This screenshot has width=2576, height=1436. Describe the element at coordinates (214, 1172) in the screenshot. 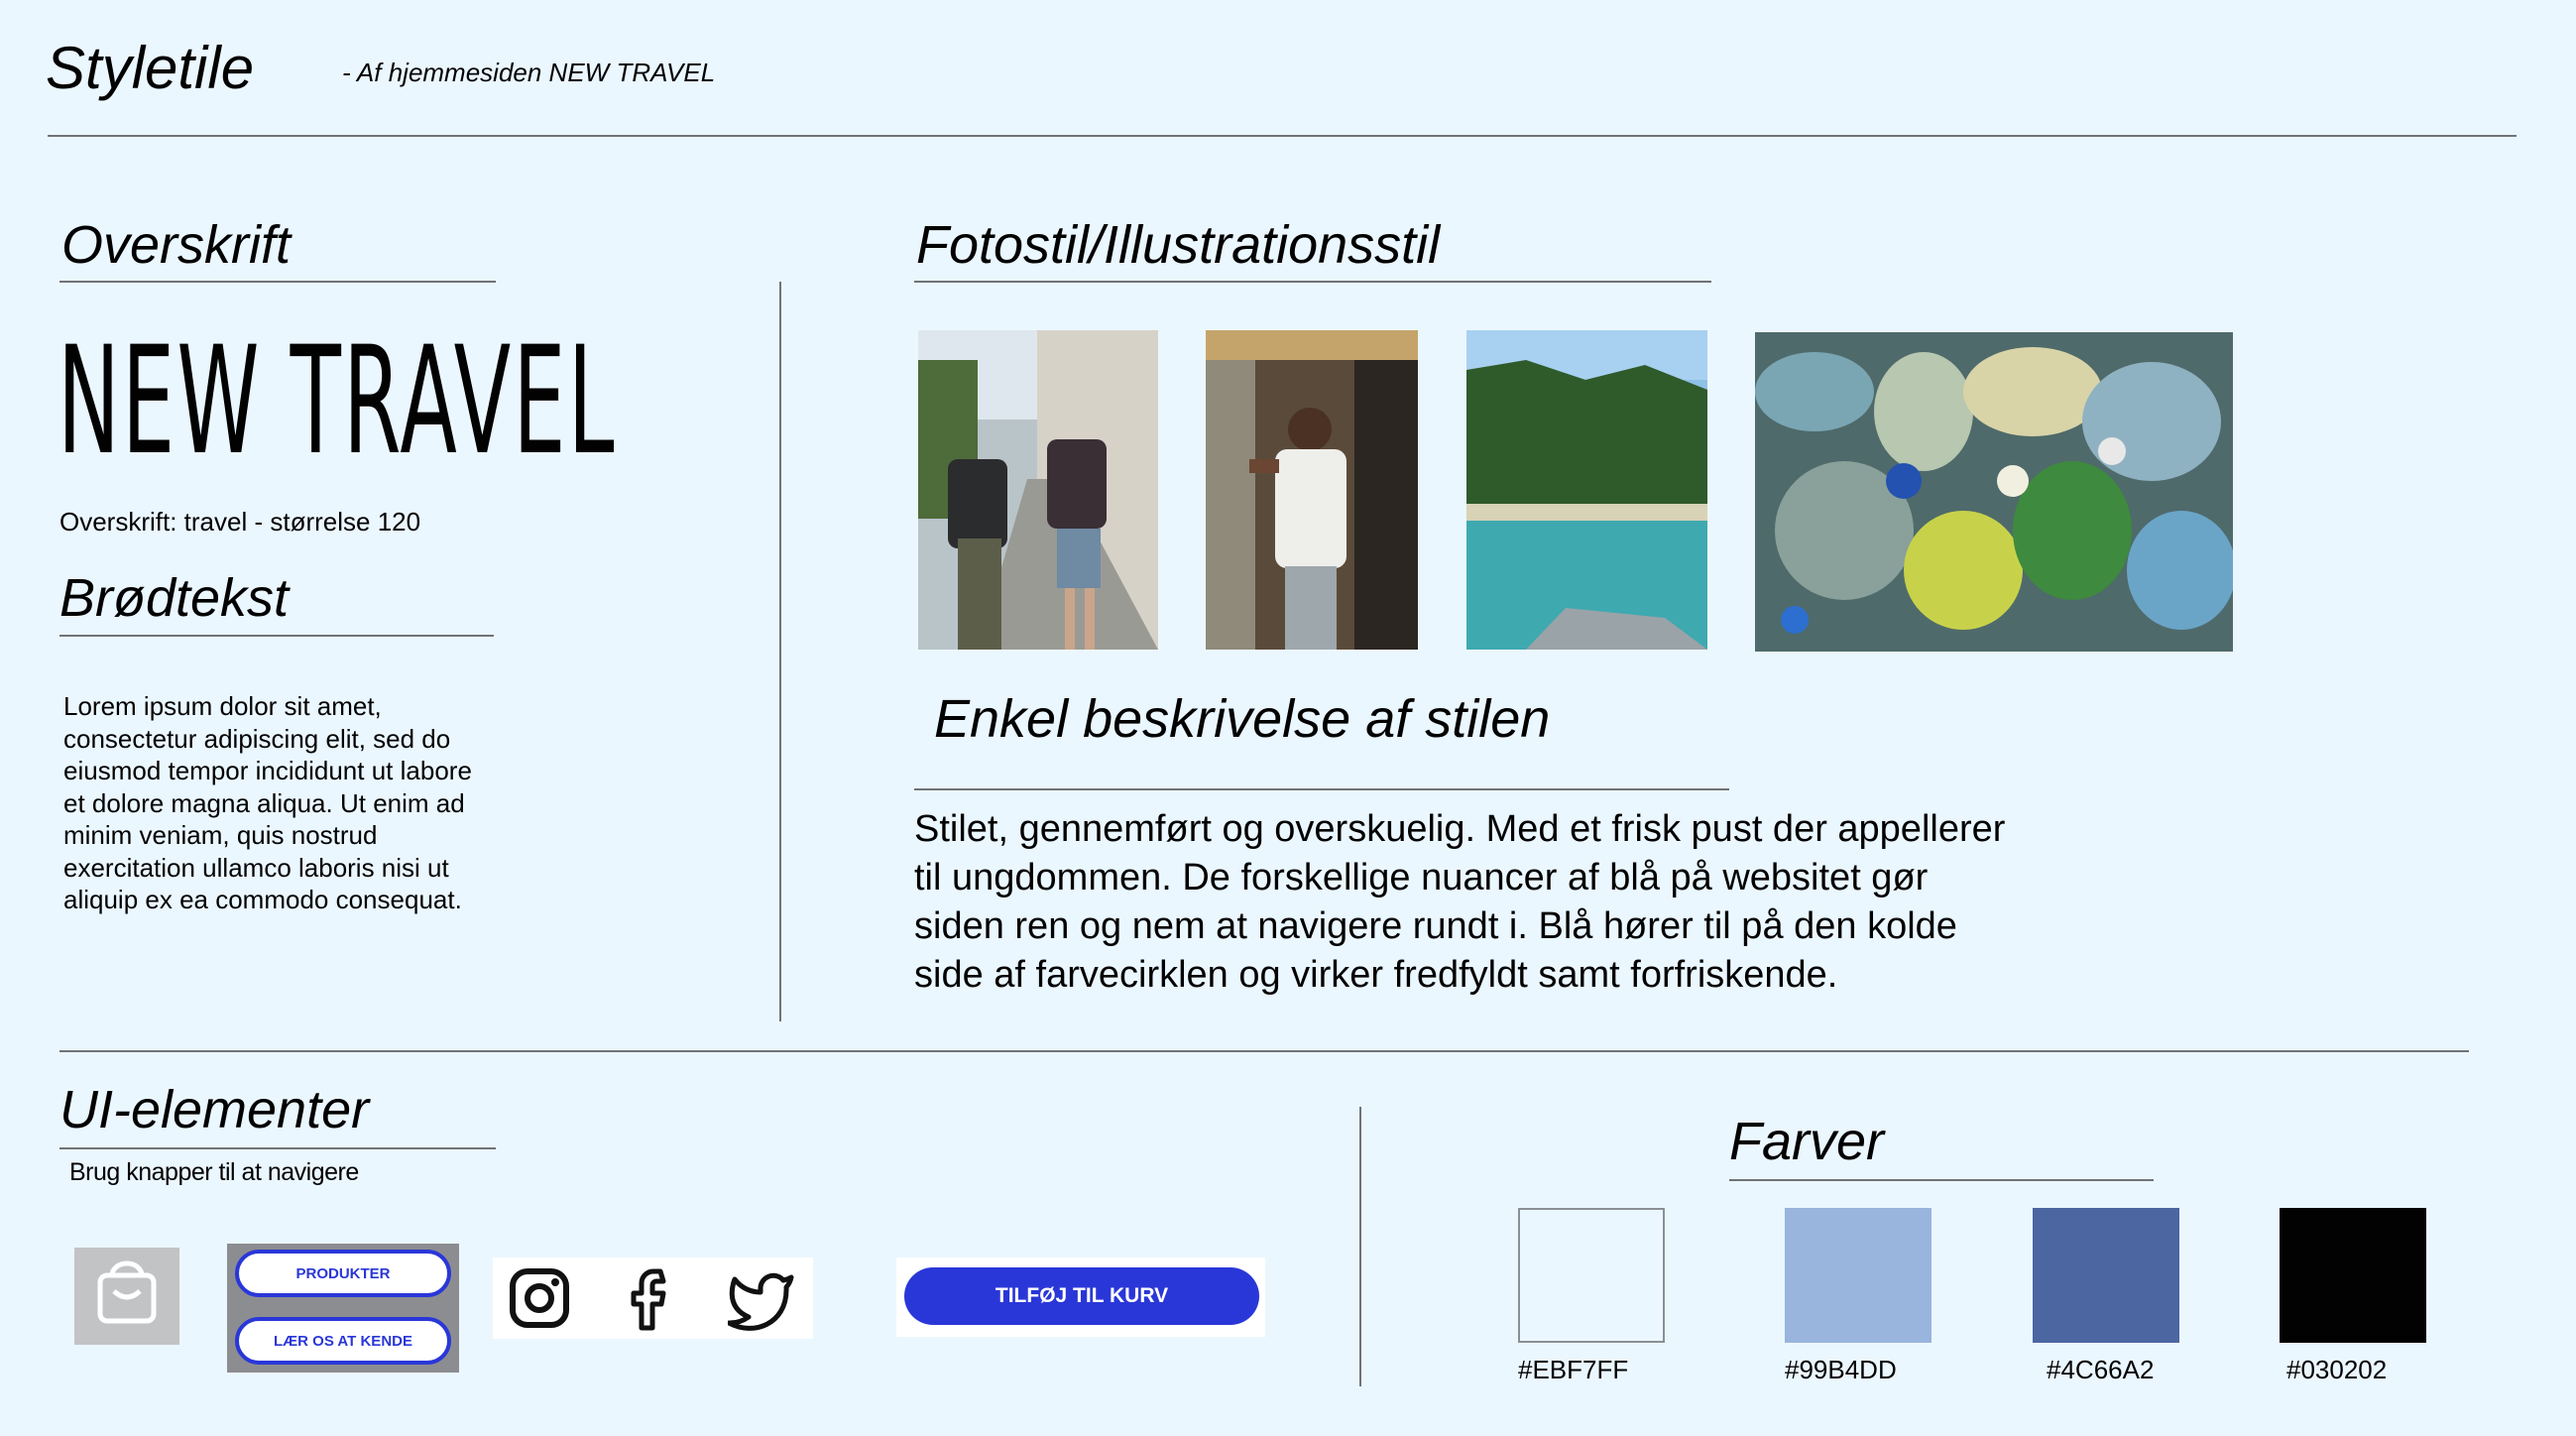

I see `ui-subtitle: Brug knapper til at navigere` at that location.